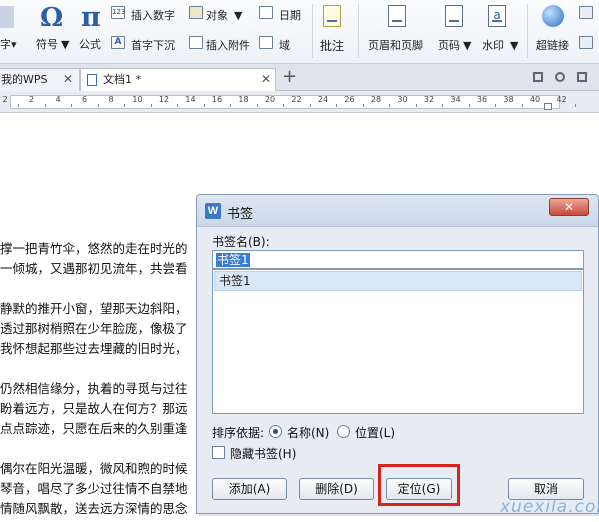 Image resolution: width=599 pixels, height=522 pixels. I want to click on drop-cap-icon: A, so click(118, 42).